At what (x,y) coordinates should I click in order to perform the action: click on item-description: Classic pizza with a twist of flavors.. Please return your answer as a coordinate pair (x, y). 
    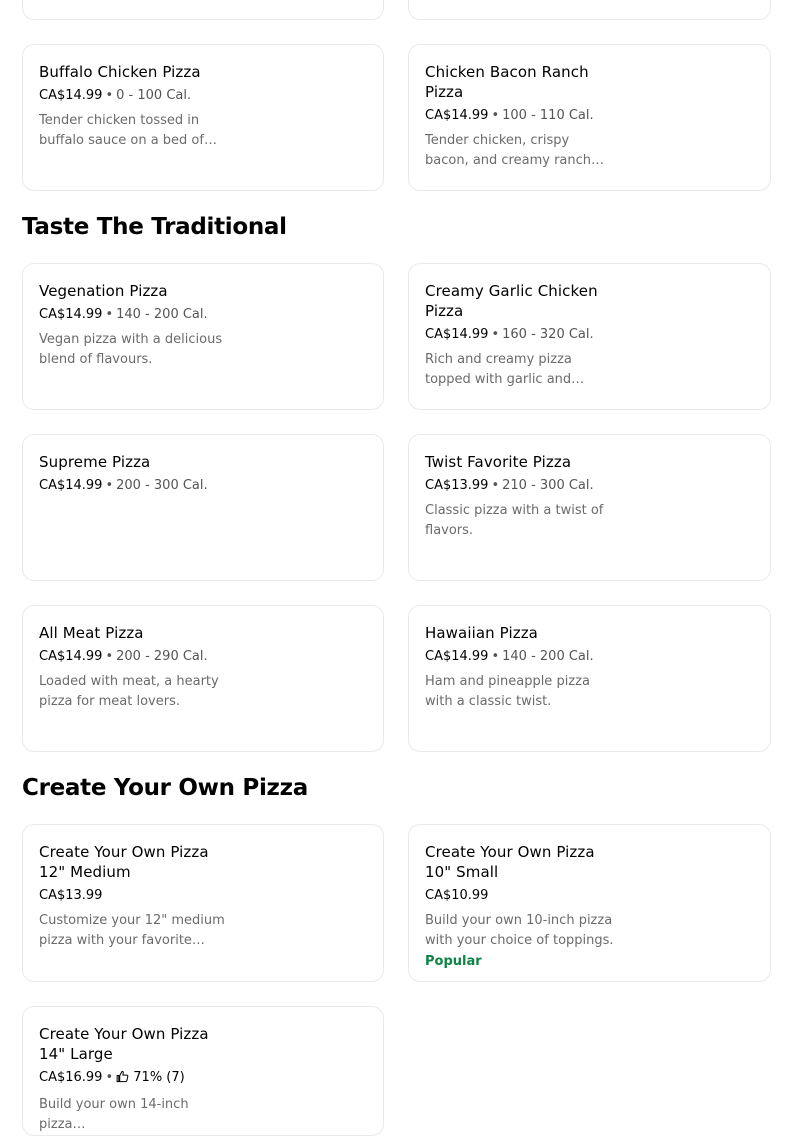
    Looking at the image, I should click on (514, 520).